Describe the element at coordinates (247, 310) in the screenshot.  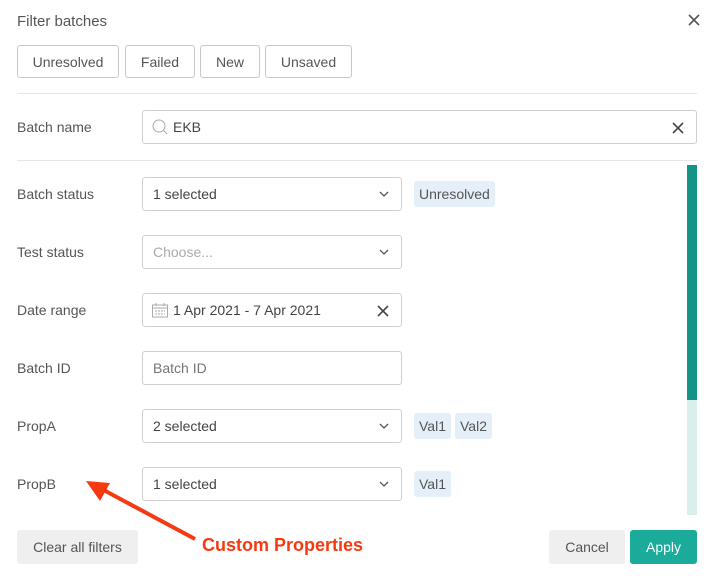
I see `date-range-value: 1 Apr 2021 - 7 Apr 2021` at that location.